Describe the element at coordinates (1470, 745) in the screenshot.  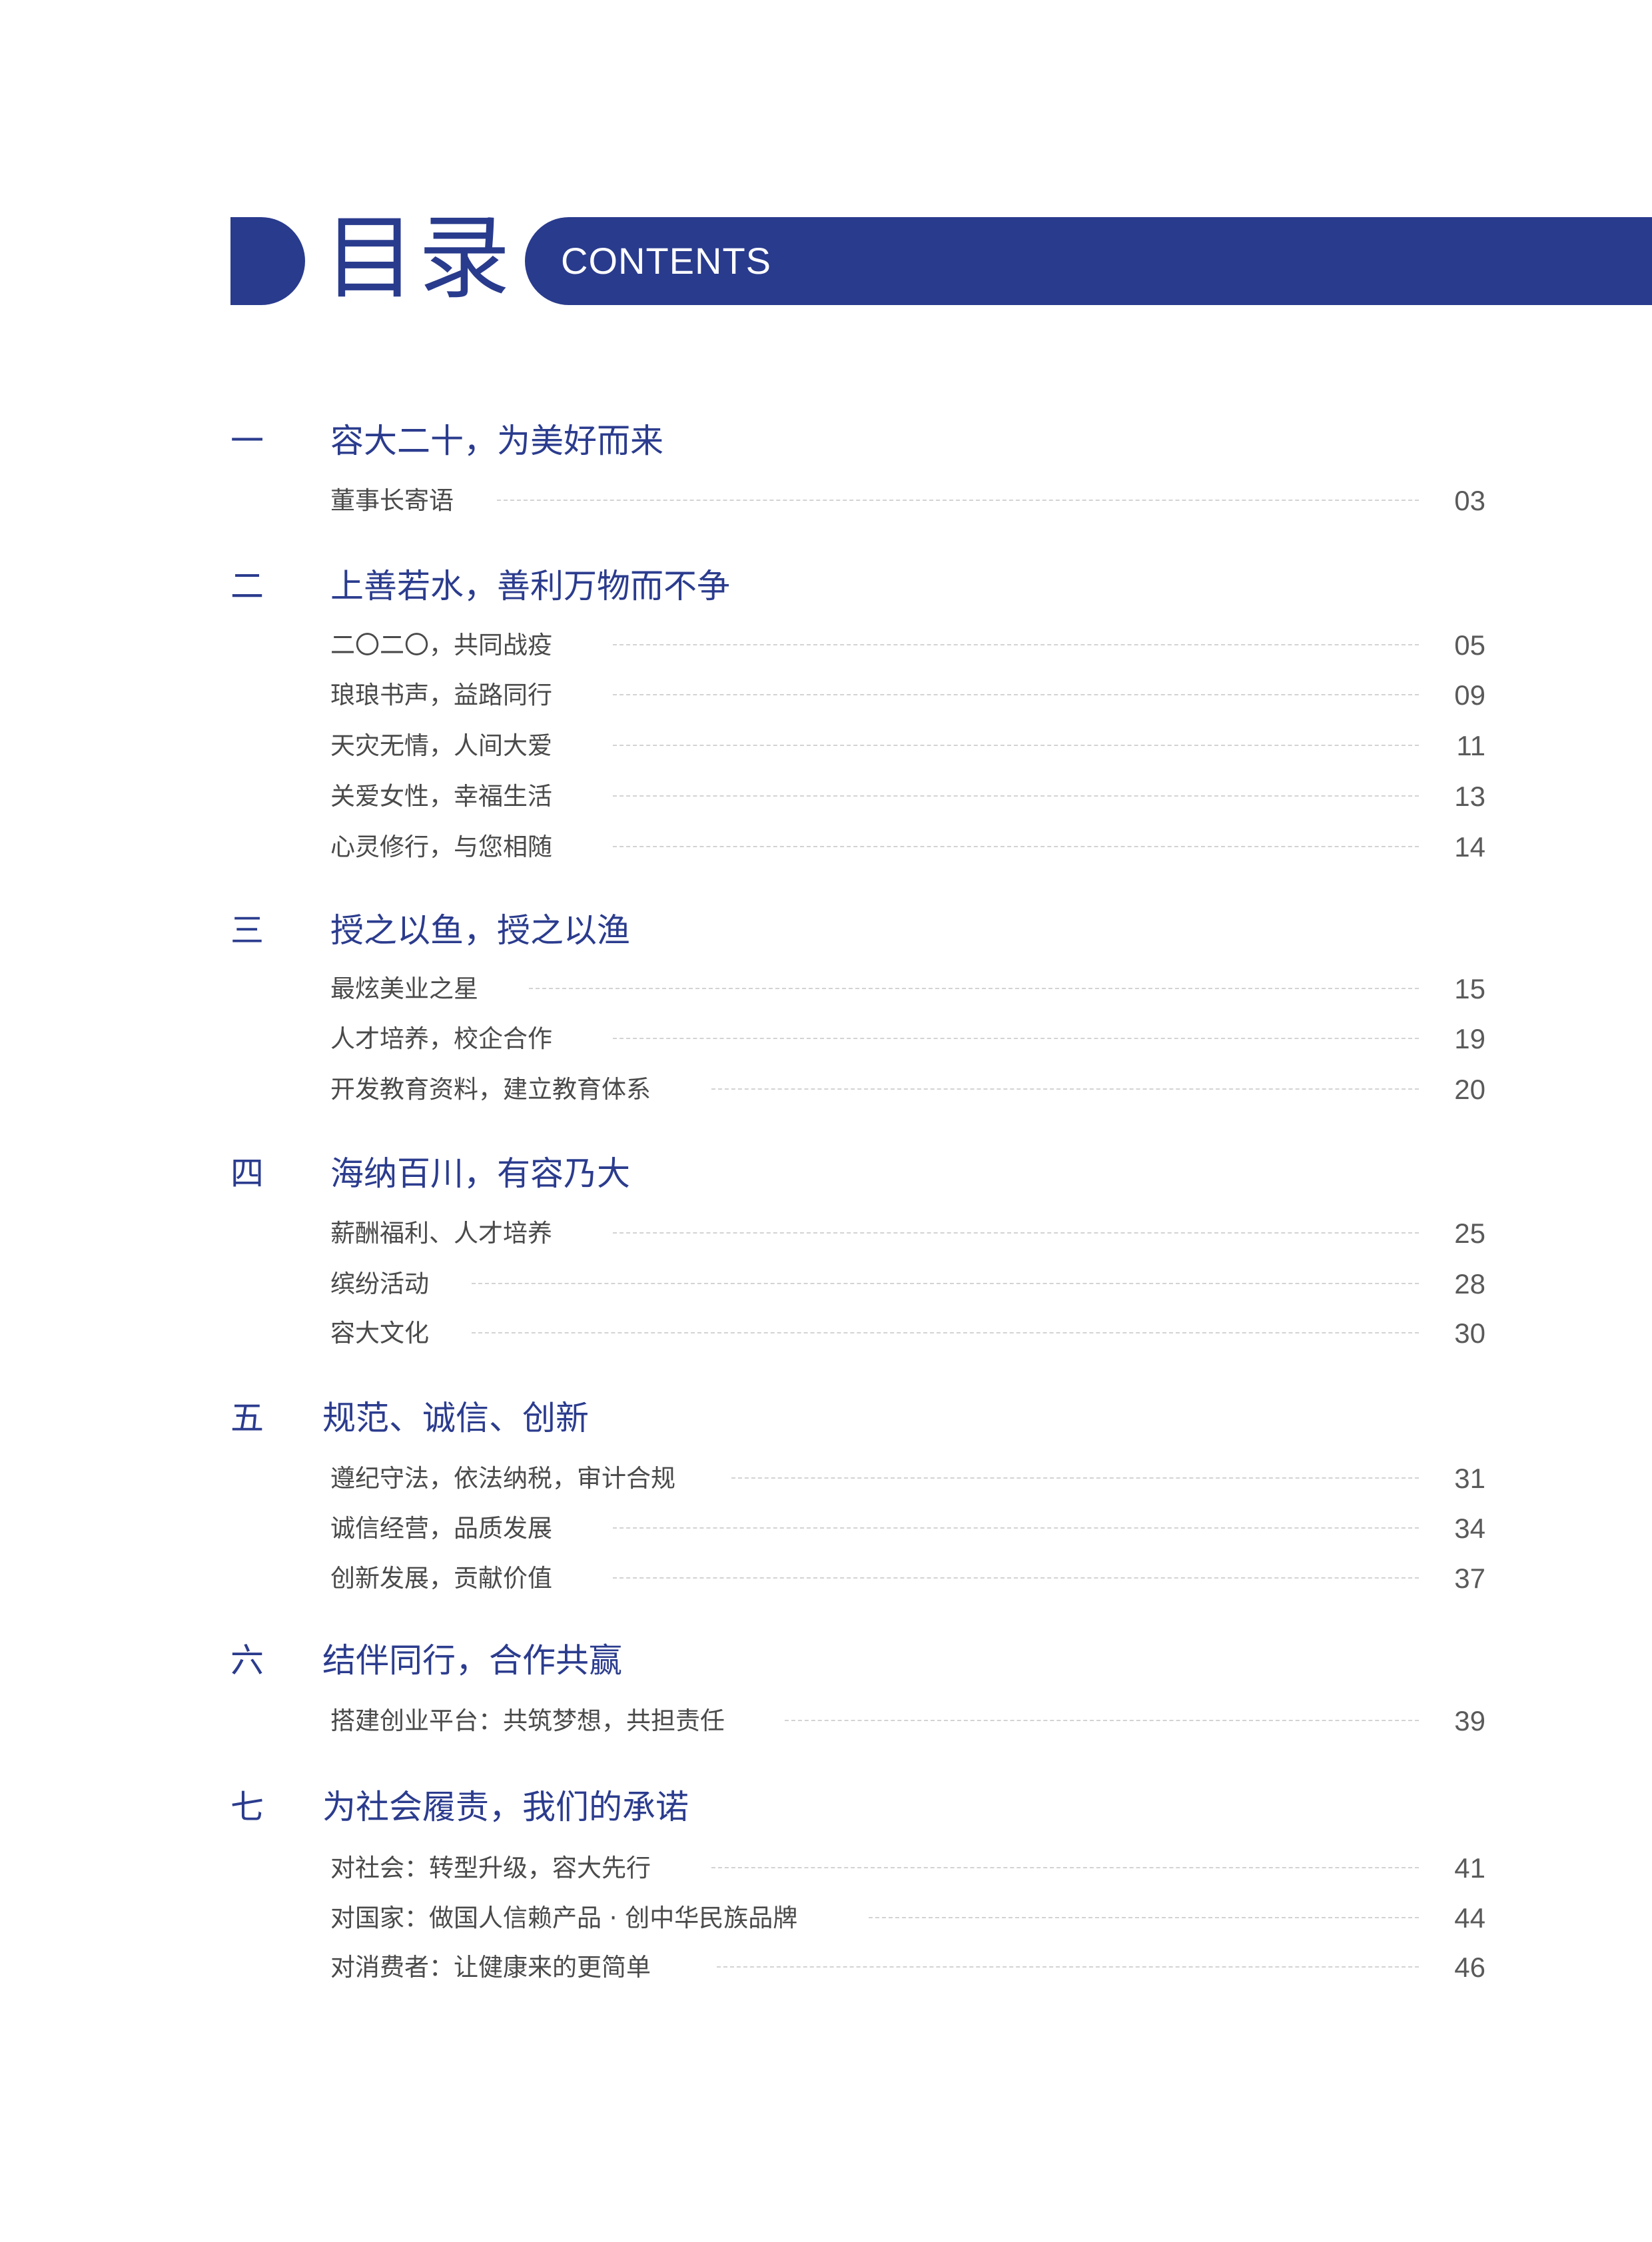
I see `toc-page-number: 11` at that location.